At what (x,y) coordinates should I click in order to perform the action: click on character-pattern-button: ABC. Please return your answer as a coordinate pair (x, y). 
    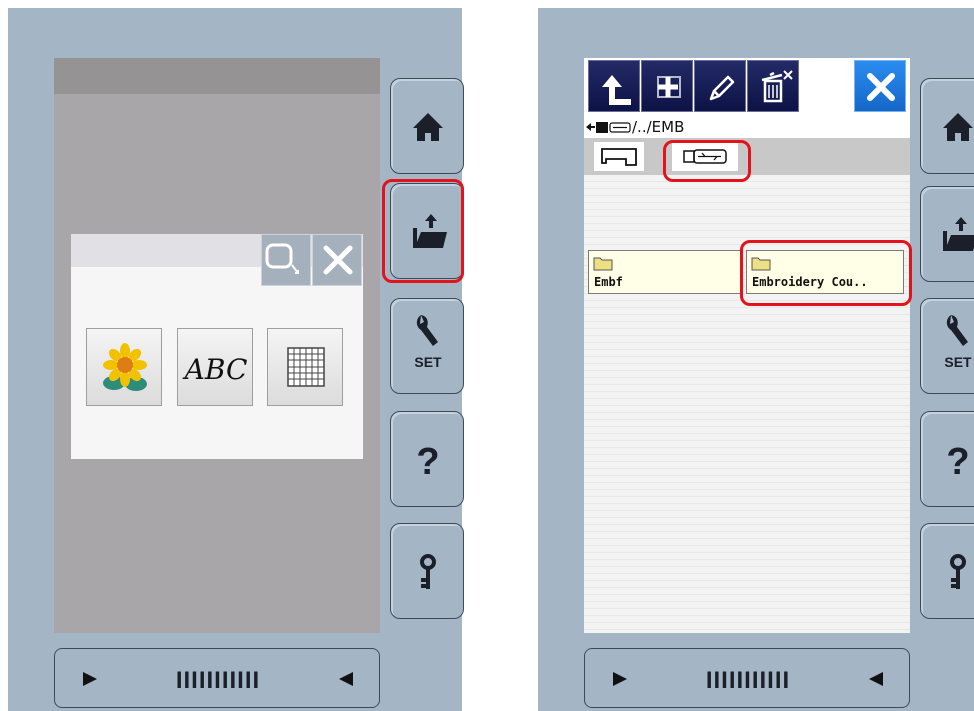
    Looking at the image, I should click on (215, 367).